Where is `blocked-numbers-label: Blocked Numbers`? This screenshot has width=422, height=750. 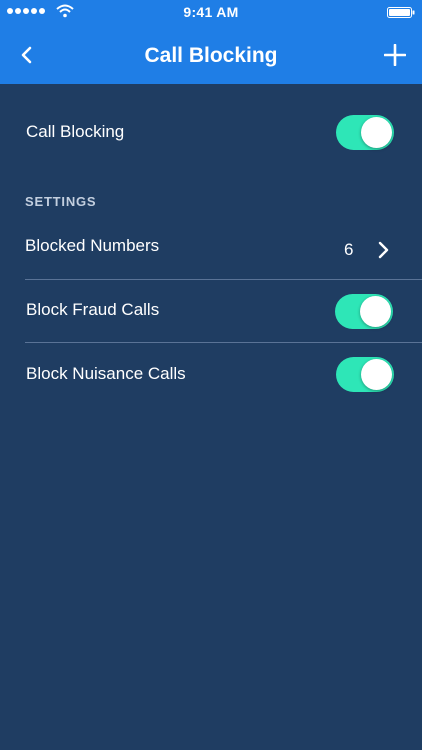
blocked-numbers-label: Blocked Numbers is located at coordinates (92, 246).